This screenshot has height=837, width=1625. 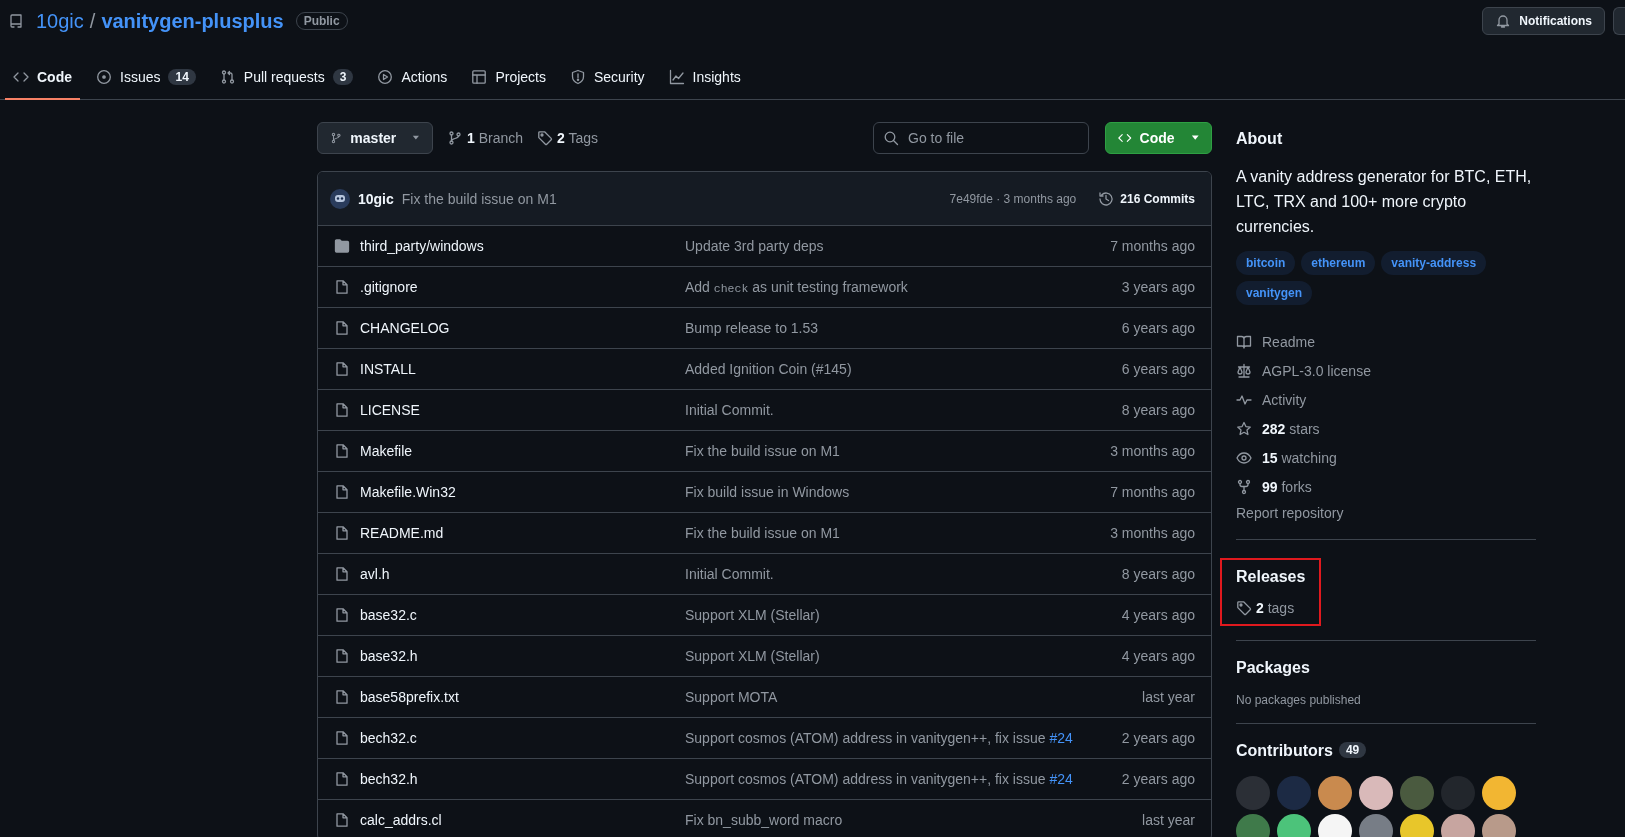 What do you see at coordinates (517, 369) in the screenshot?
I see `file-name: INSTALL` at bounding box center [517, 369].